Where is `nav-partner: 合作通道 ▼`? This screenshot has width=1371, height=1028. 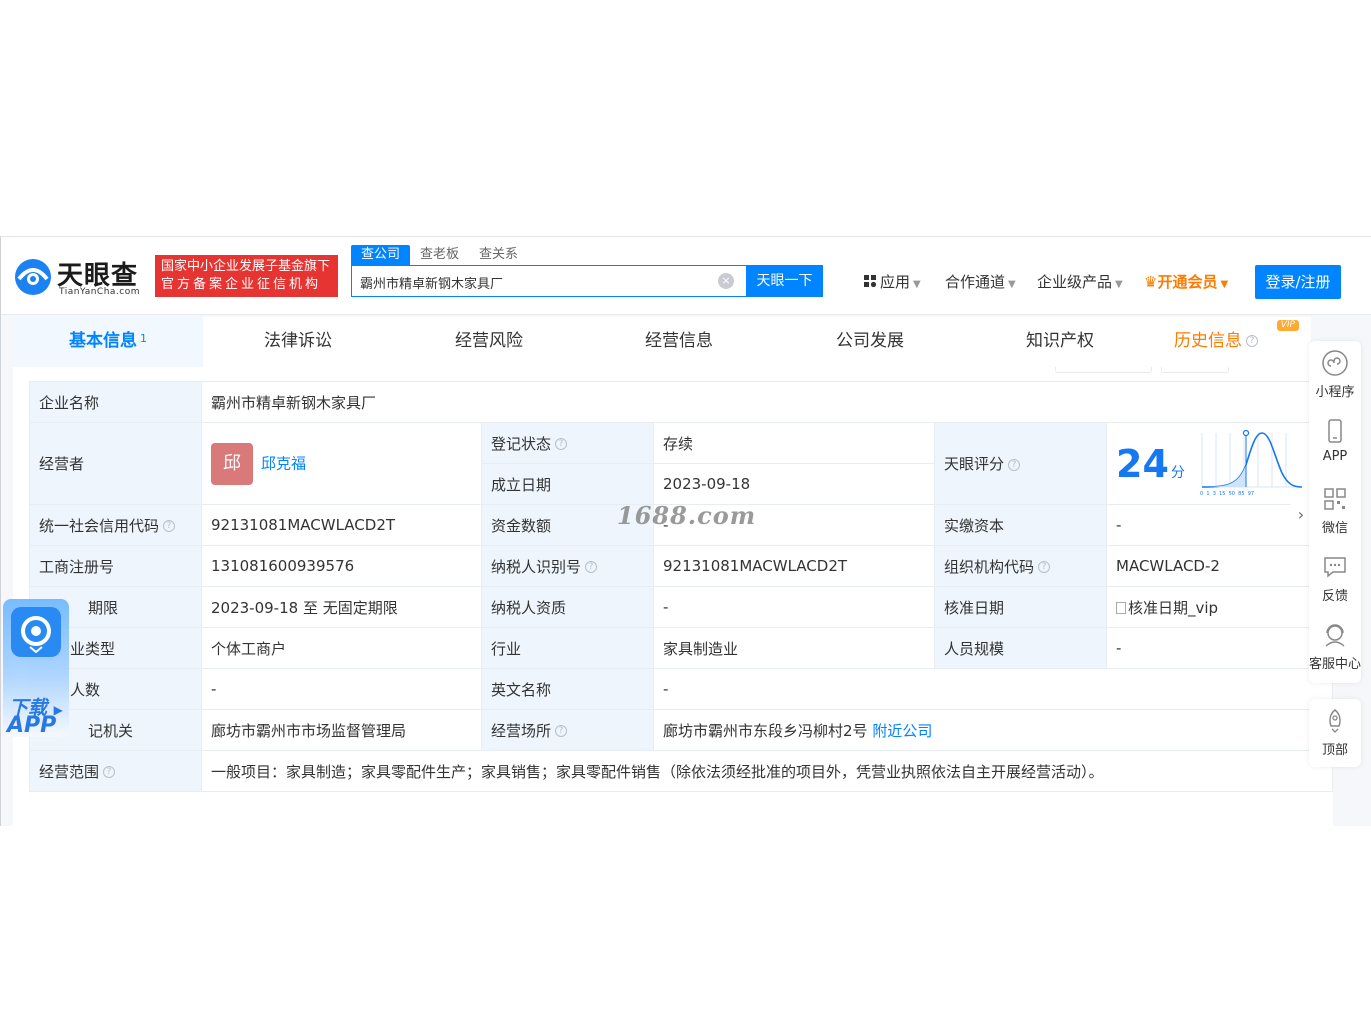 nav-partner: 合作通道 ▼ is located at coordinates (980, 281).